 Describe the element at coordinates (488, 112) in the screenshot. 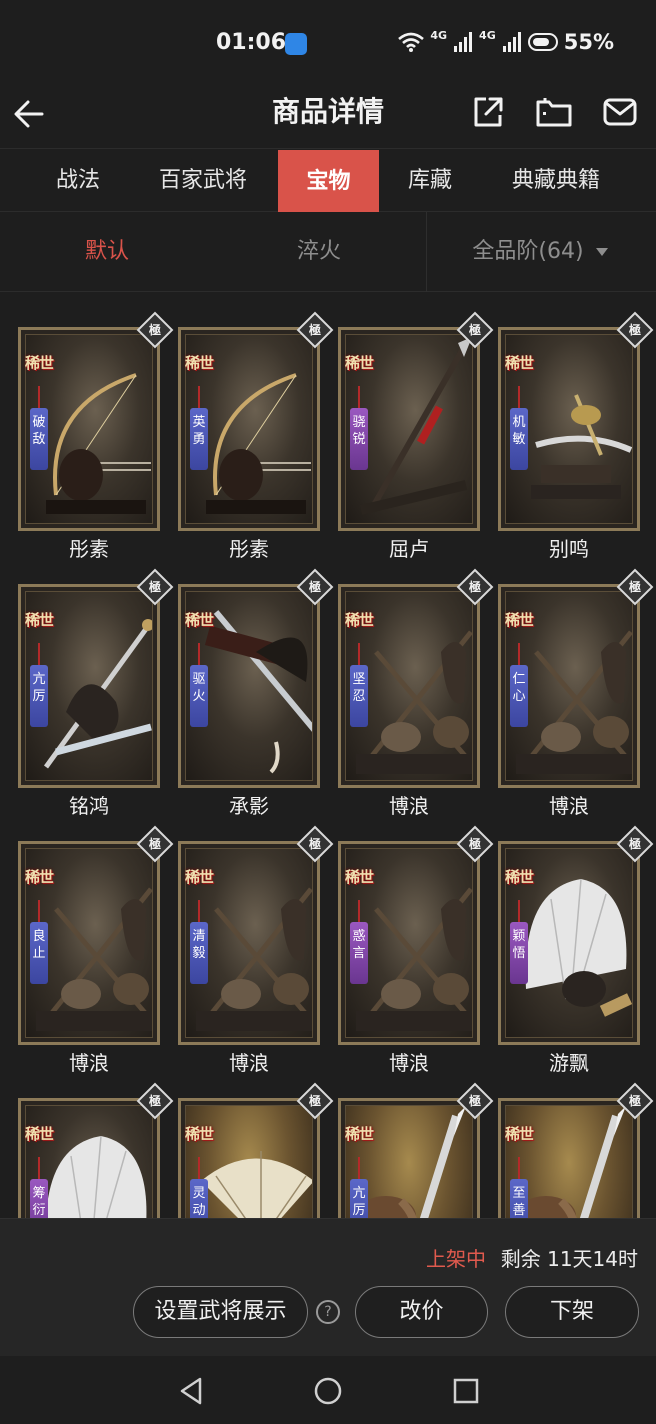

I see `share-icon` at that location.